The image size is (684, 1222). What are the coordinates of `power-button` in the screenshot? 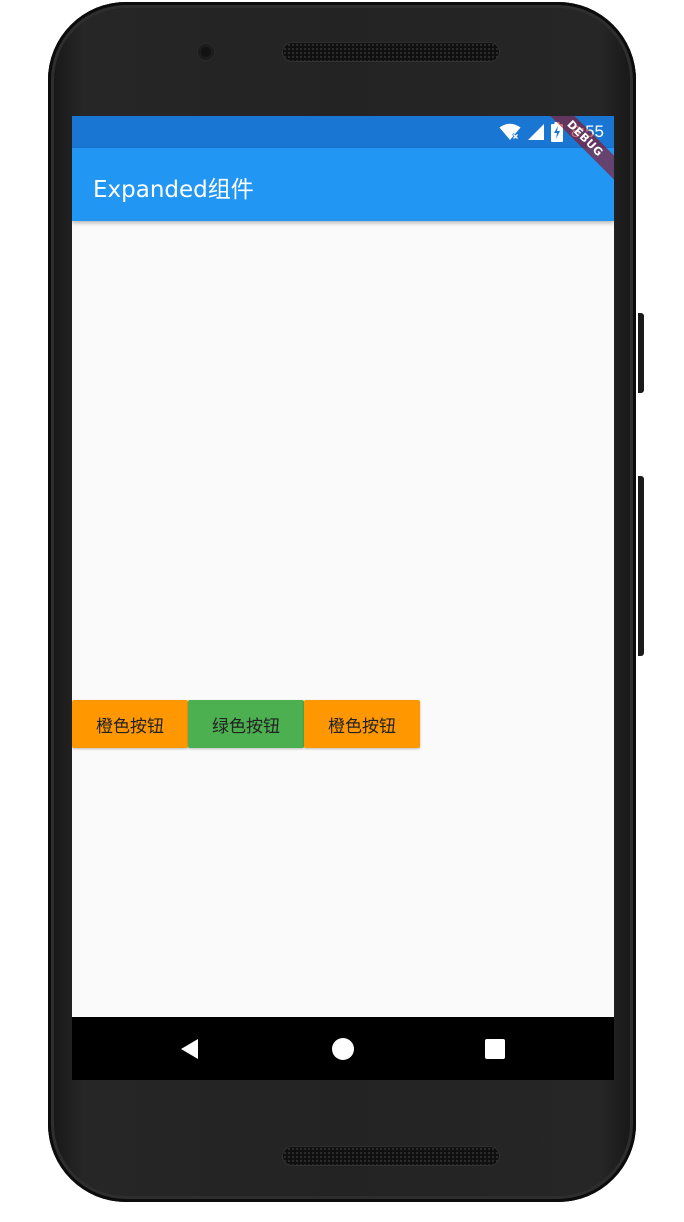 It's located at (641, 353).